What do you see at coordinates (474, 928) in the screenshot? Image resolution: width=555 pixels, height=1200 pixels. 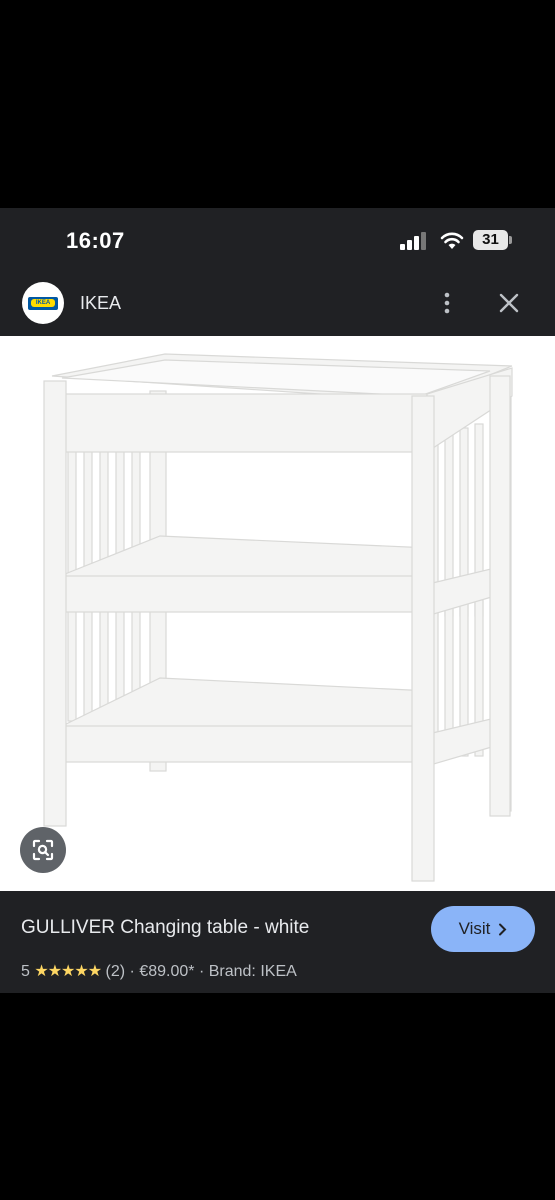 I see `visit-button-label: Visit` at bounding box center [474, 928].